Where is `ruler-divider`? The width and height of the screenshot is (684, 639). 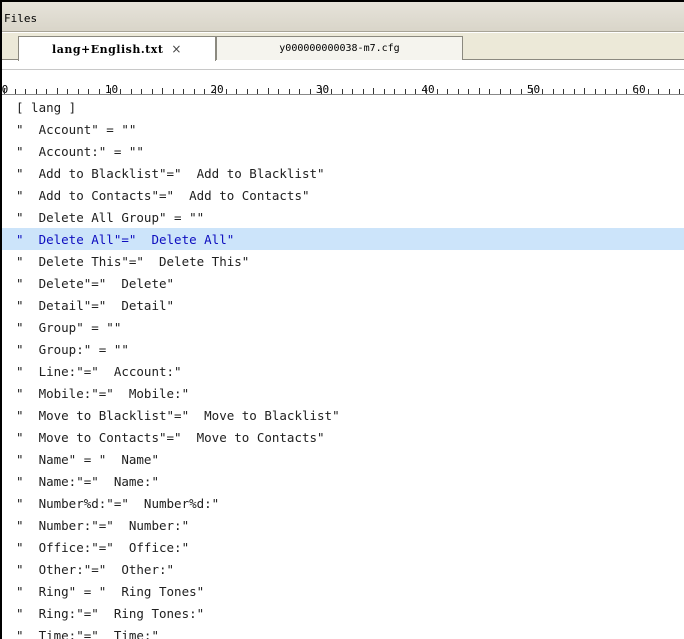
ruler-divider is located at coordinates (343, 69).